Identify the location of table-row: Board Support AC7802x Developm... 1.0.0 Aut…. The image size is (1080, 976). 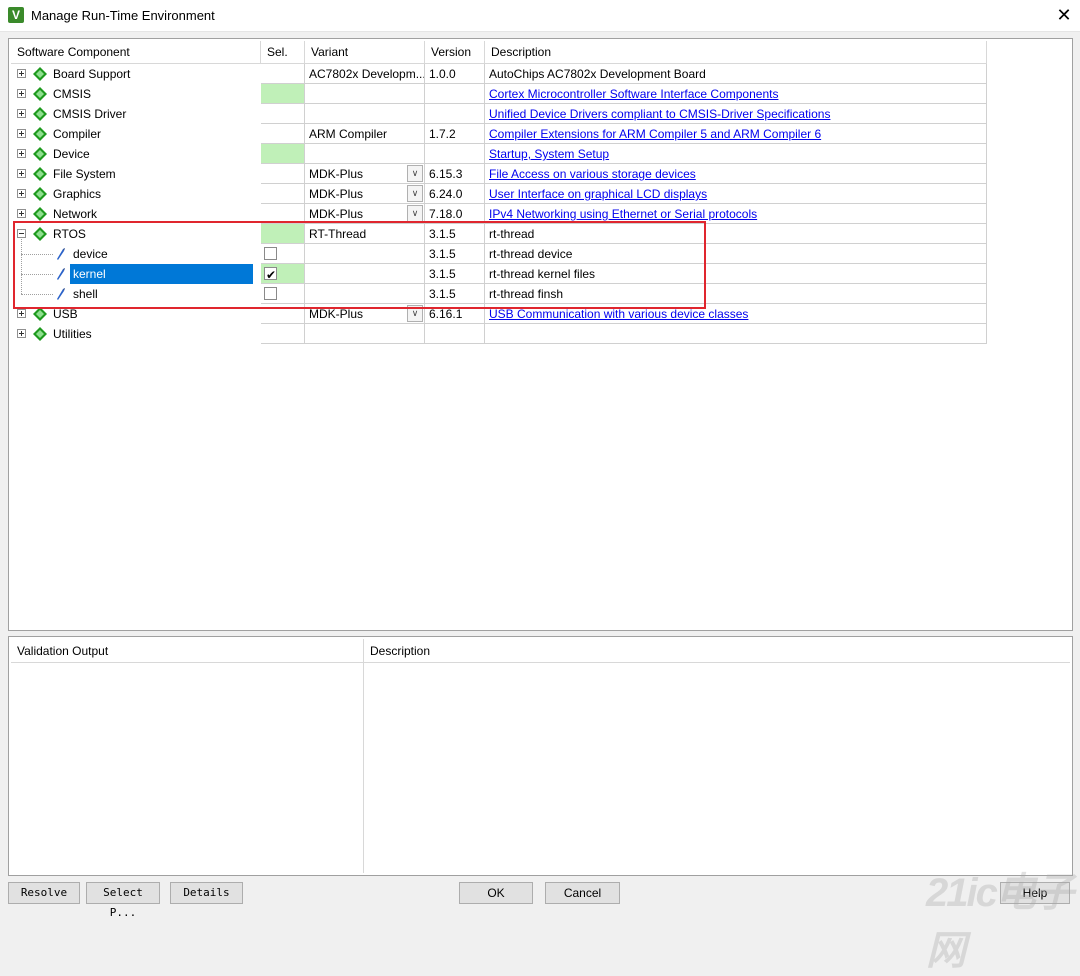
(499, 74).